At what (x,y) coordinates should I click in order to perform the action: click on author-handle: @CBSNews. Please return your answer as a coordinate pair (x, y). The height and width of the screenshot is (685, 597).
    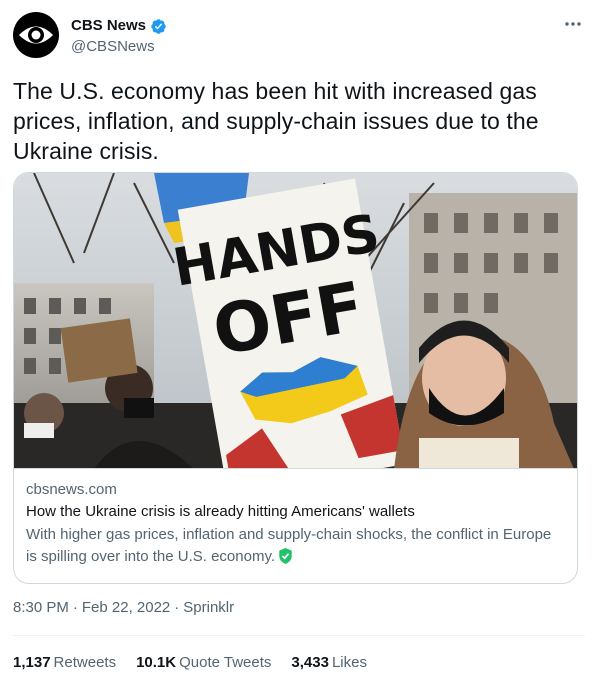
    Looking at the image, I should click on (119, 47).